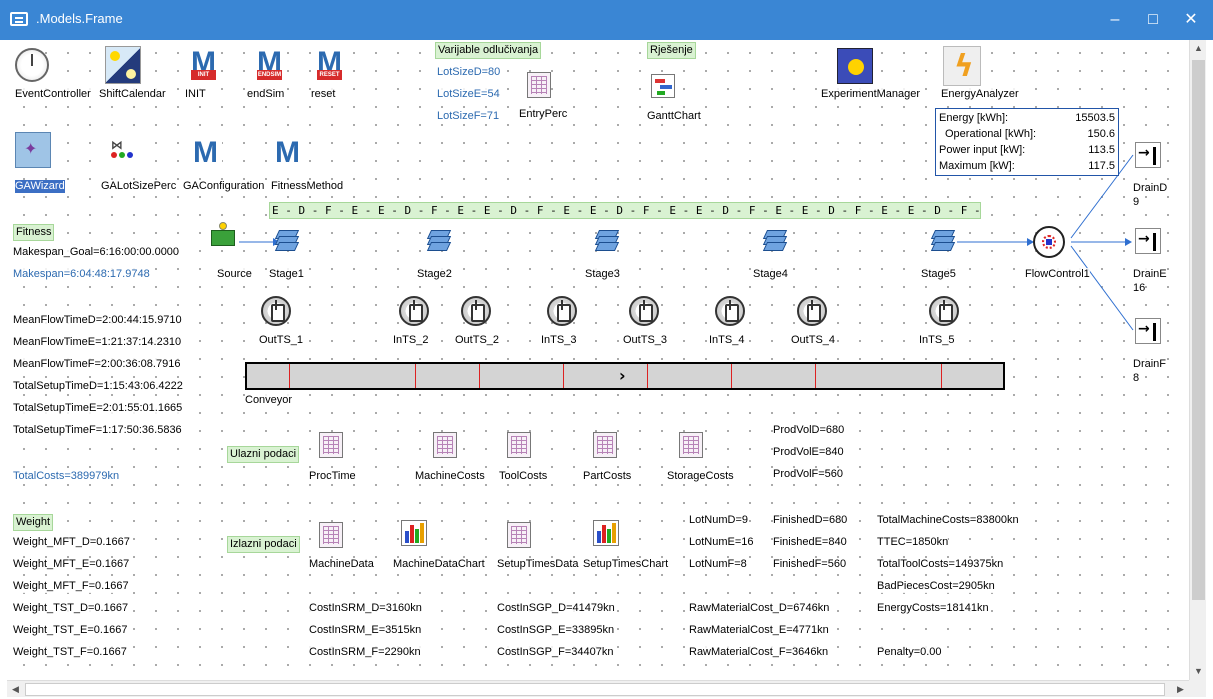  Describe the element at coordinates (331, 445) in the screenshot. I see `proctime-table` at that location.